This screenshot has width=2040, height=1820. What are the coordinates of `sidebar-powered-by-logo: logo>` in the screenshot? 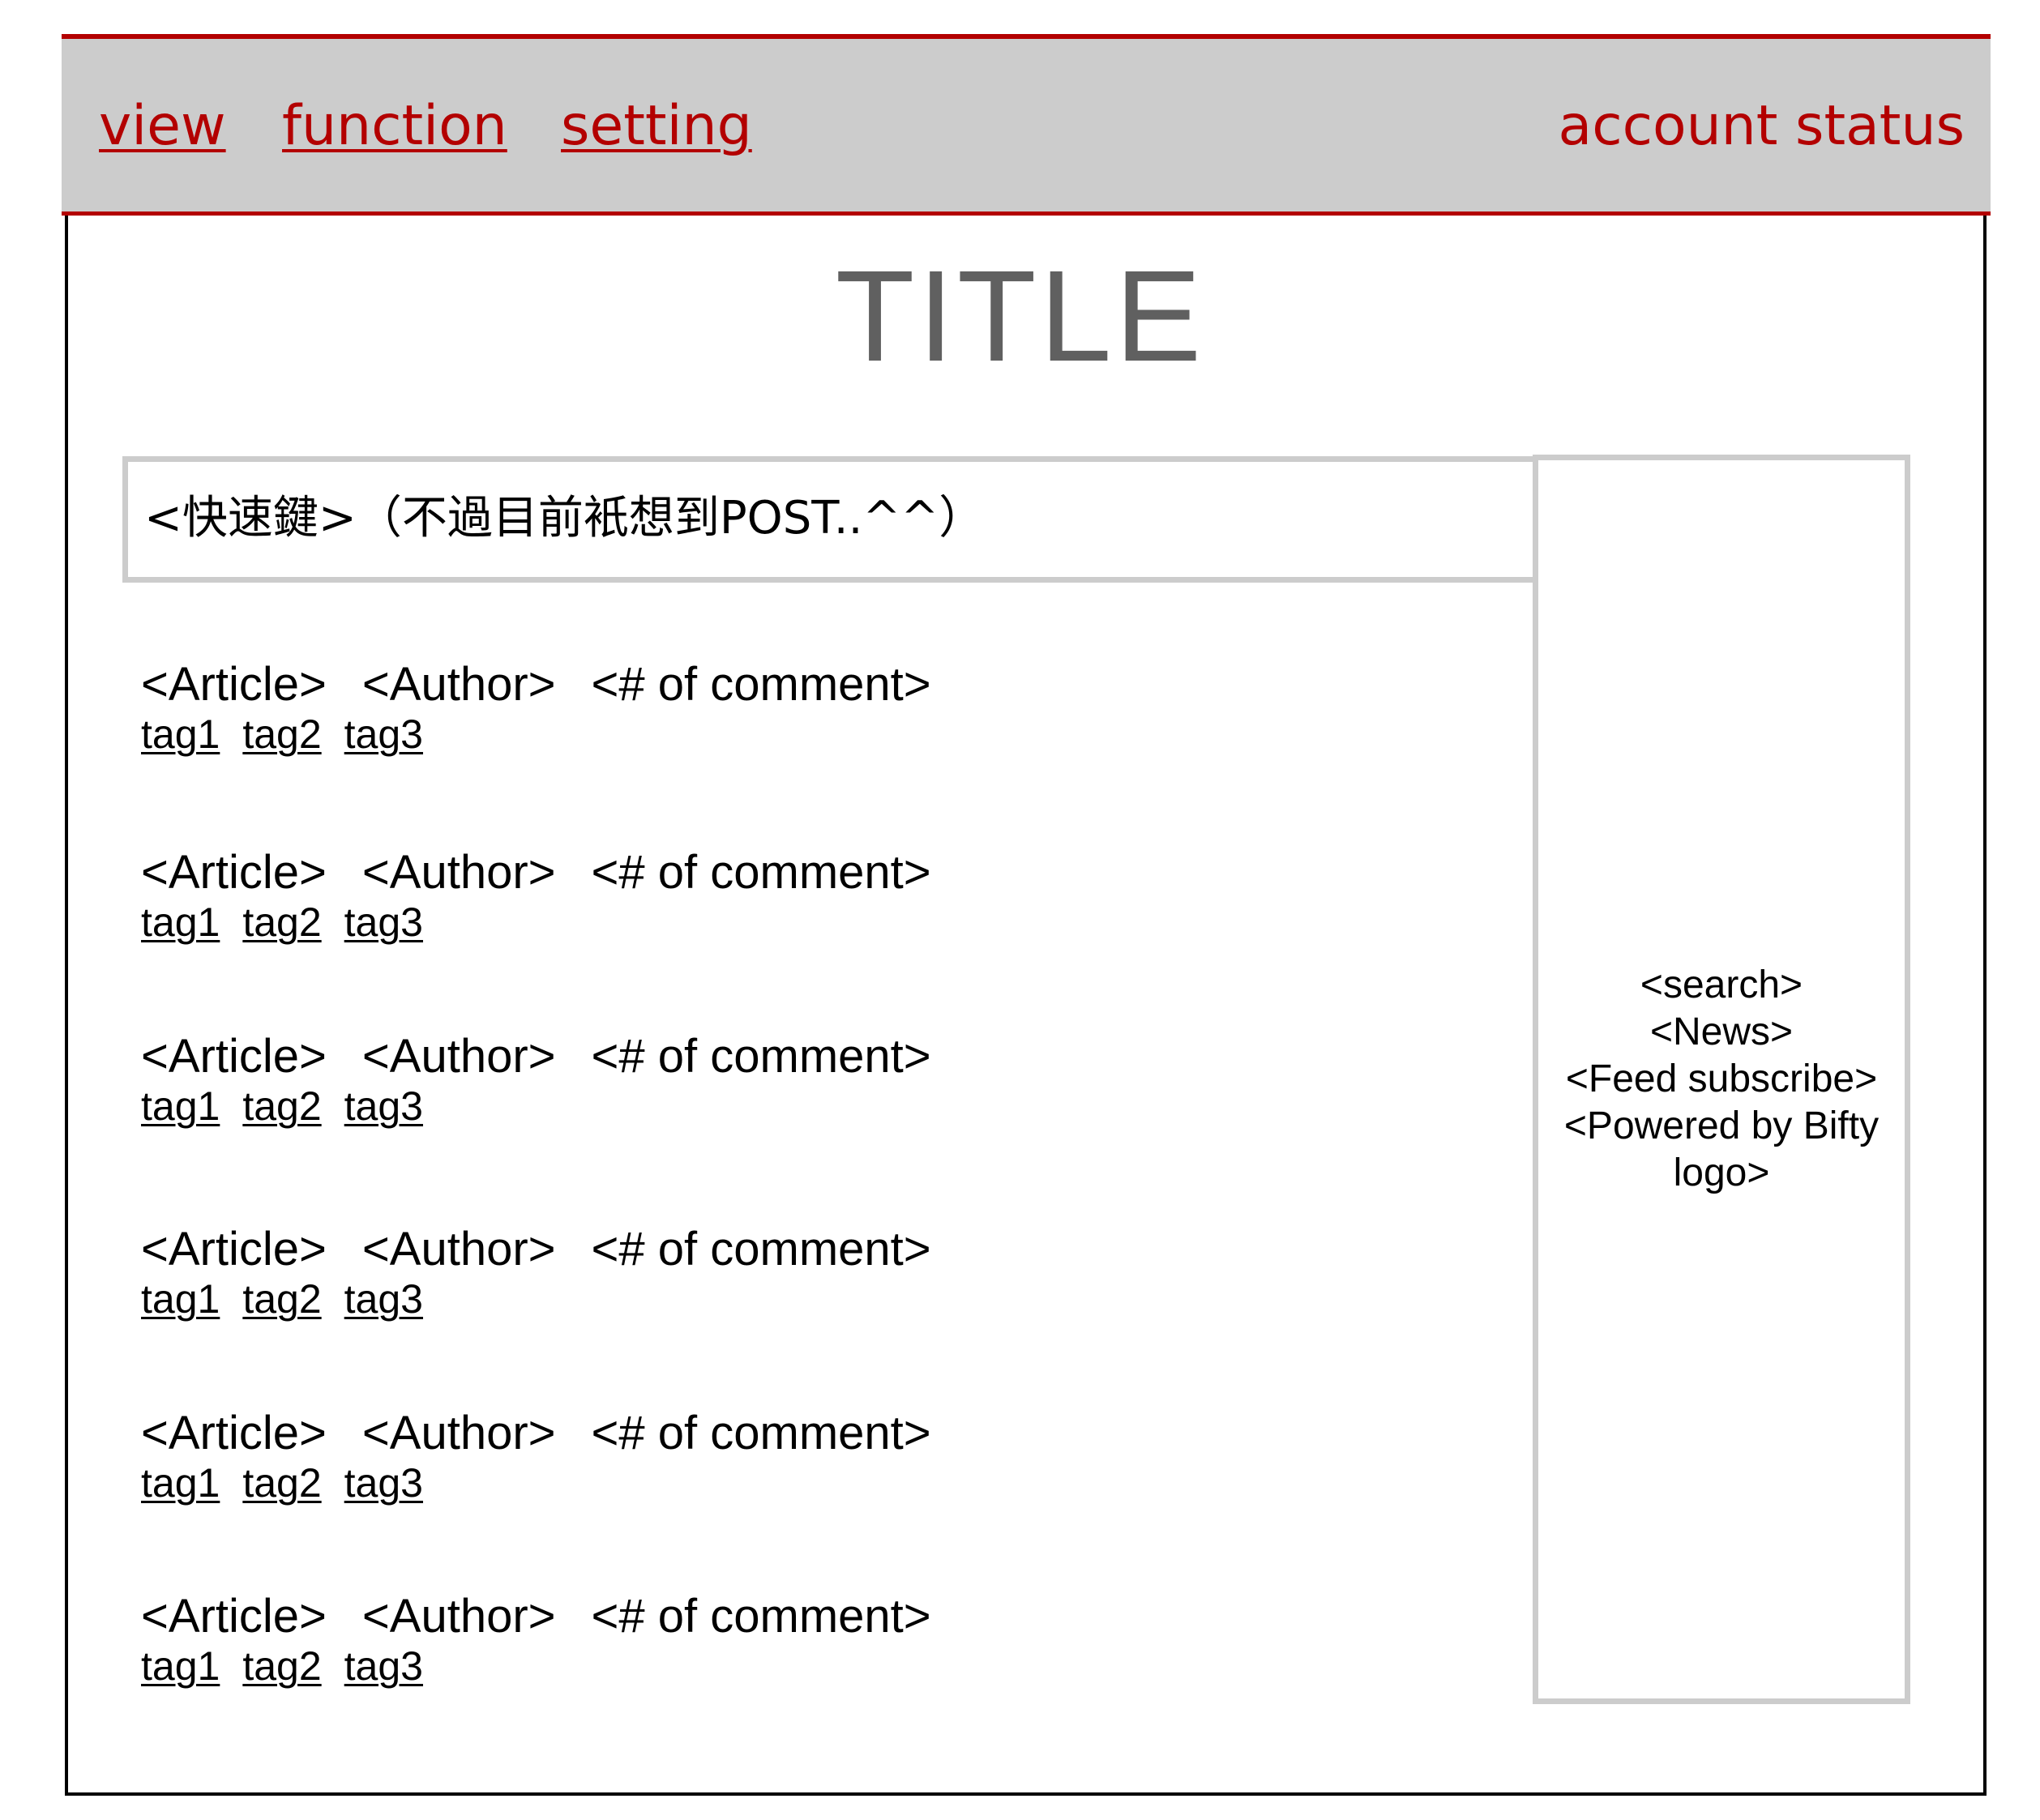 It's located at (1721, 1173).